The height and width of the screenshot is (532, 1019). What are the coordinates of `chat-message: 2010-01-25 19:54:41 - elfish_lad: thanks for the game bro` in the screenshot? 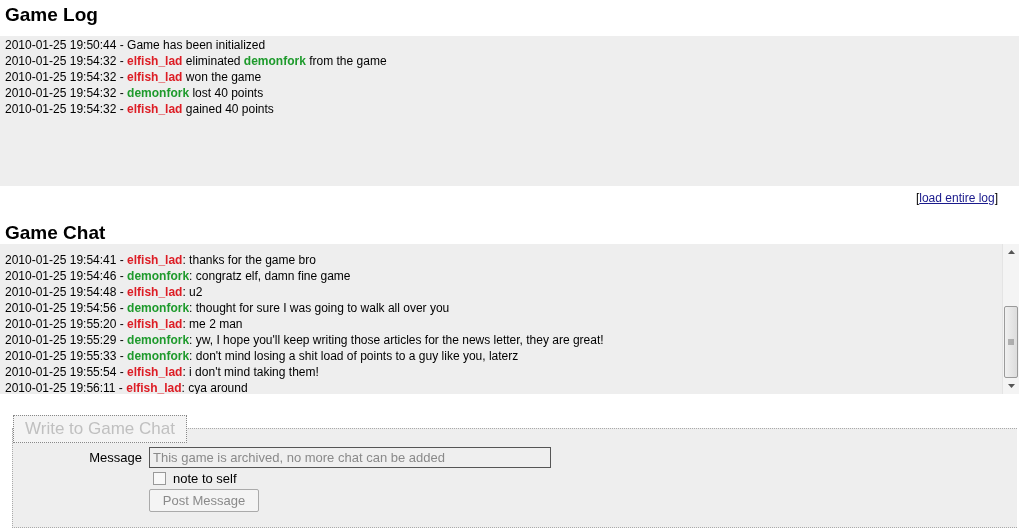 It's located at (161, 260).